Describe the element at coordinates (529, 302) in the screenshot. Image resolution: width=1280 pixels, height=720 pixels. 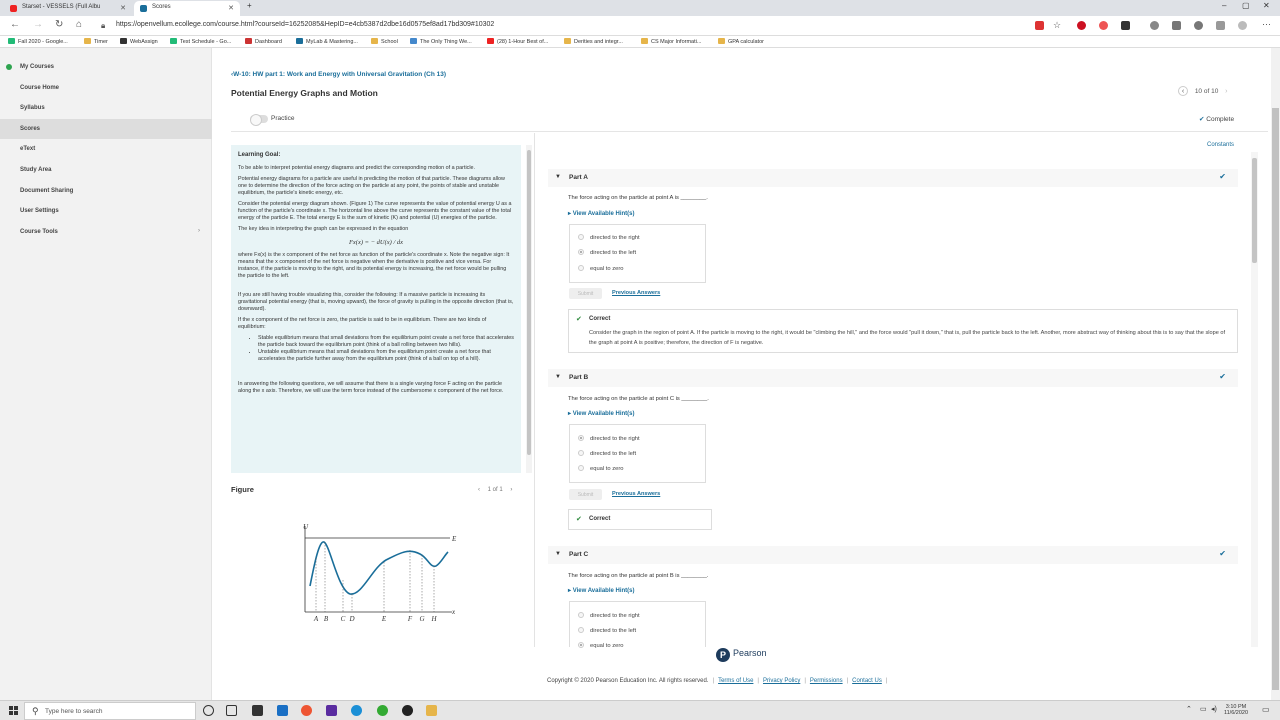
I see `intro-scrollbar-thumb` at that location.